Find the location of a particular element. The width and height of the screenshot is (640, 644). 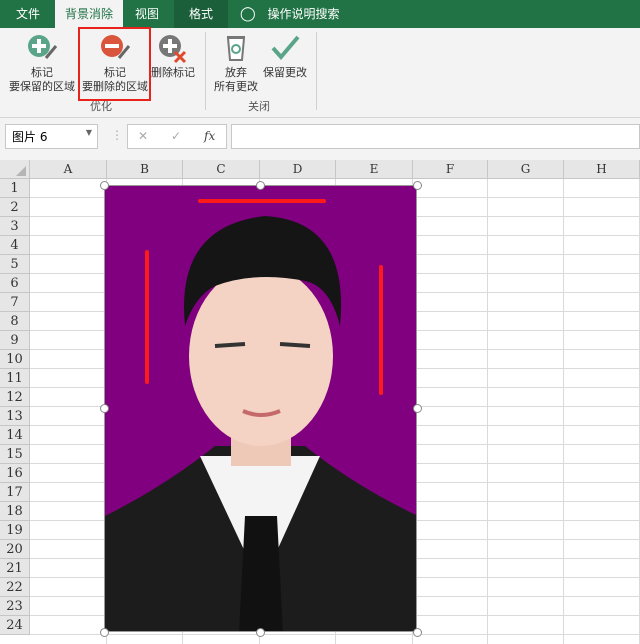

row-header-20: 20 is located at coordinates (15, 549).